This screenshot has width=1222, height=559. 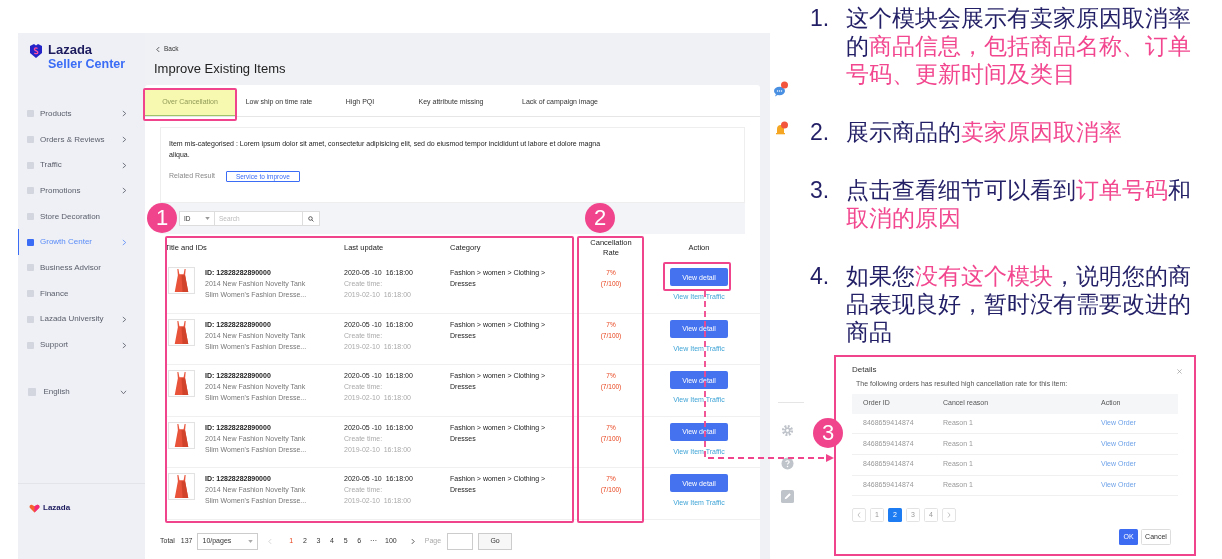 What do you see at coordinates (57, 508) in the screenshot?
I see `footer-logo-text: Lazada` at bounding box center [57, 508].